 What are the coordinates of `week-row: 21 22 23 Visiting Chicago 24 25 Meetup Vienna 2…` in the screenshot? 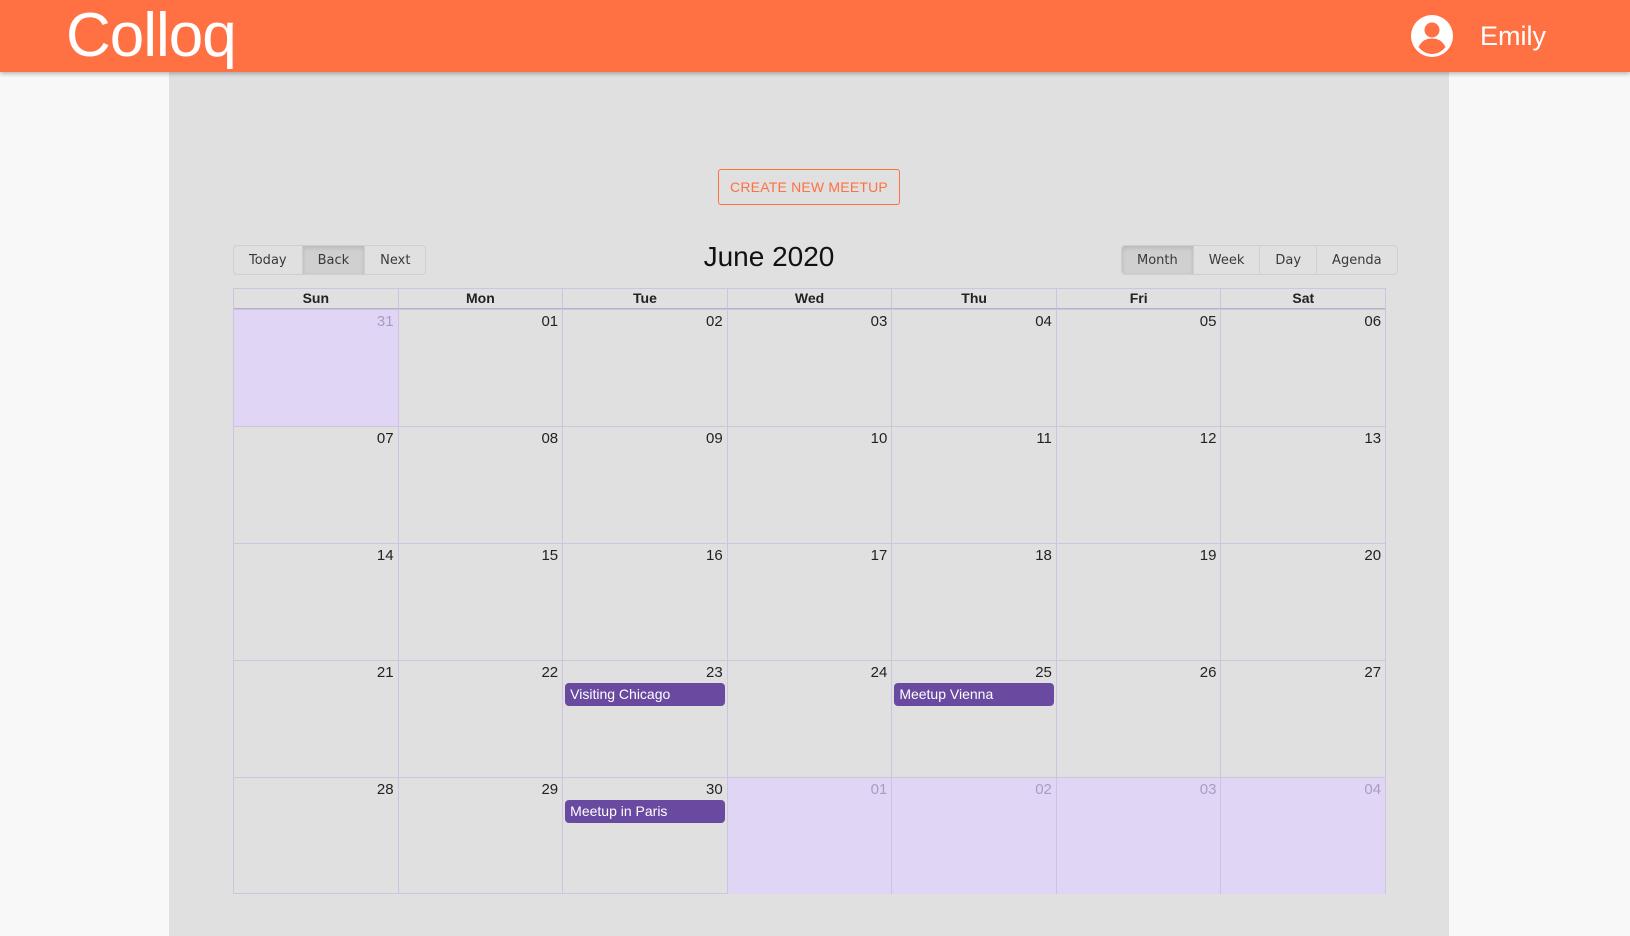 It's located at (809, 718).